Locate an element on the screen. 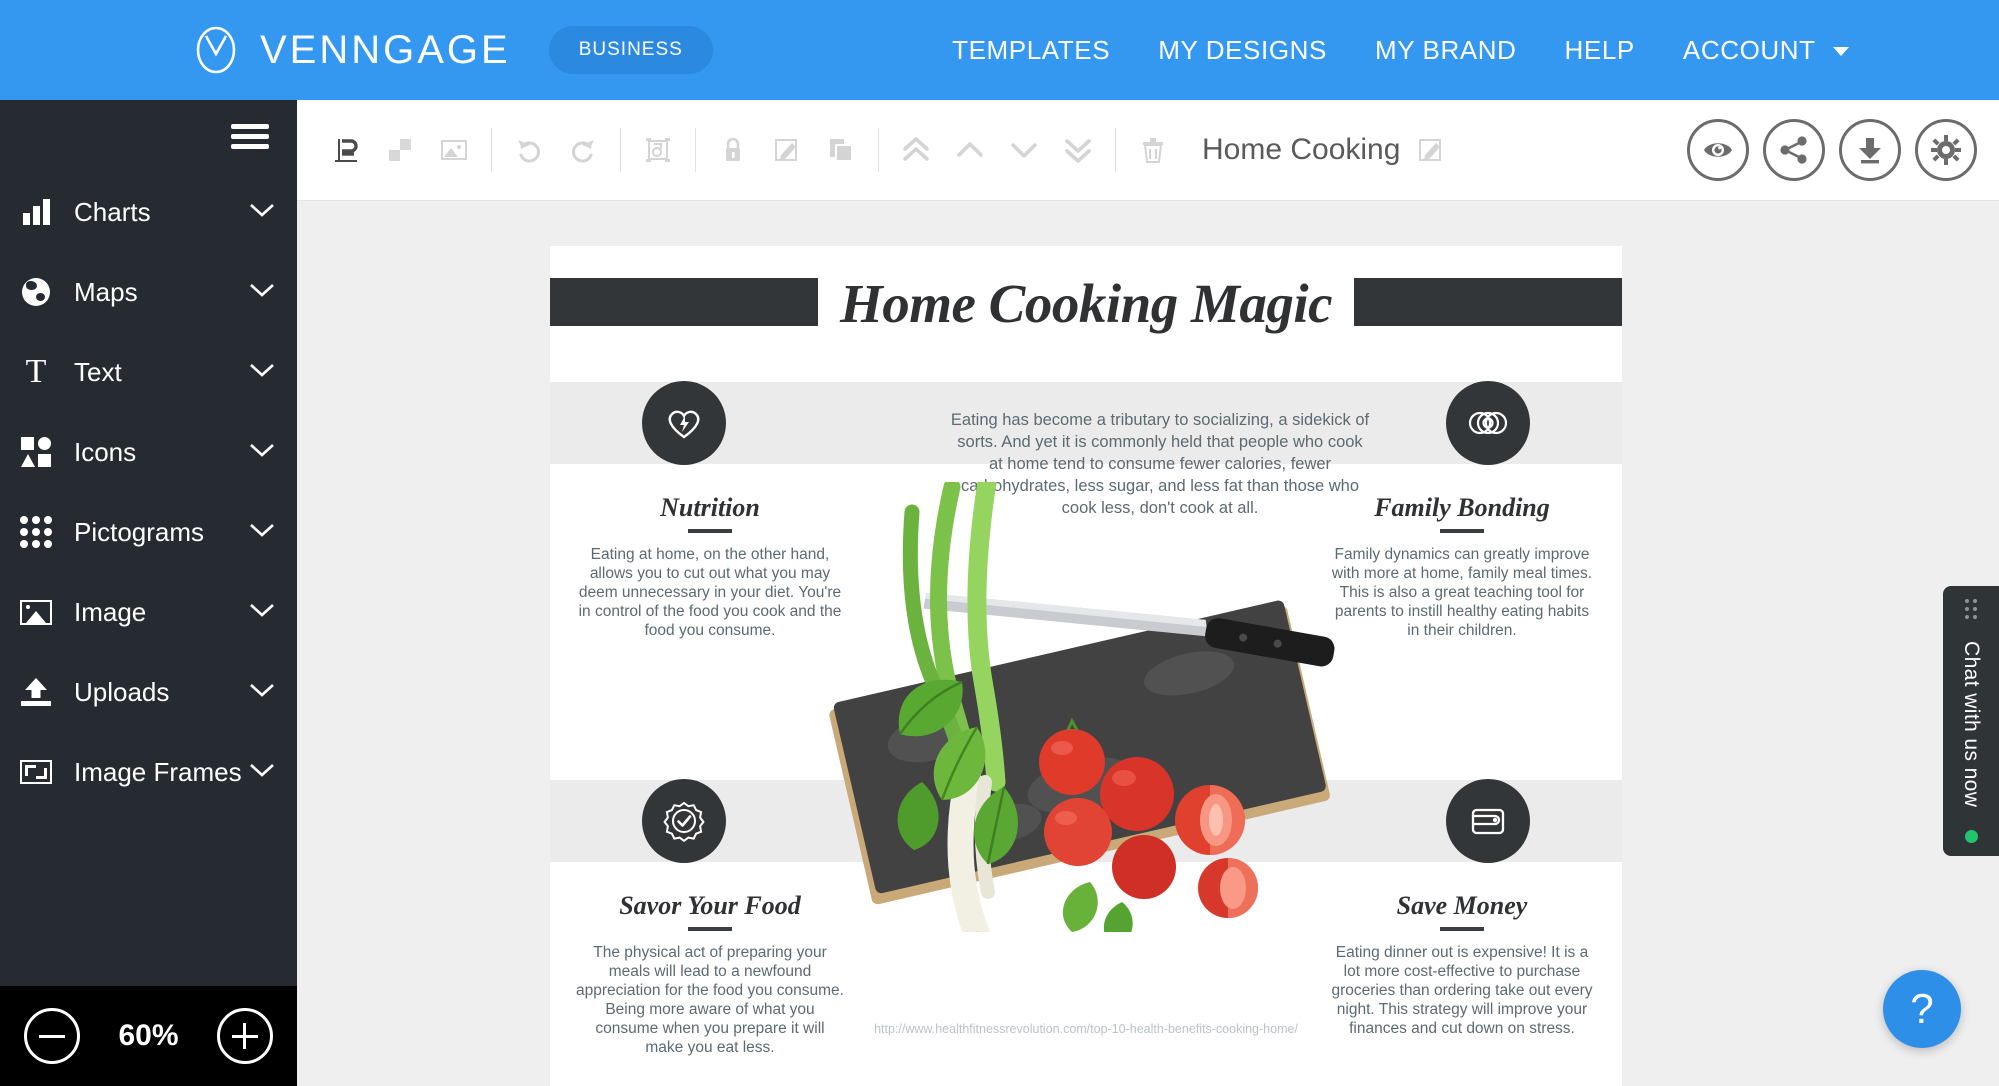 Image resolution: width=1999 pixels, height=1086 pixels. section-icon-nutrition is located at coordinates (684, 423).